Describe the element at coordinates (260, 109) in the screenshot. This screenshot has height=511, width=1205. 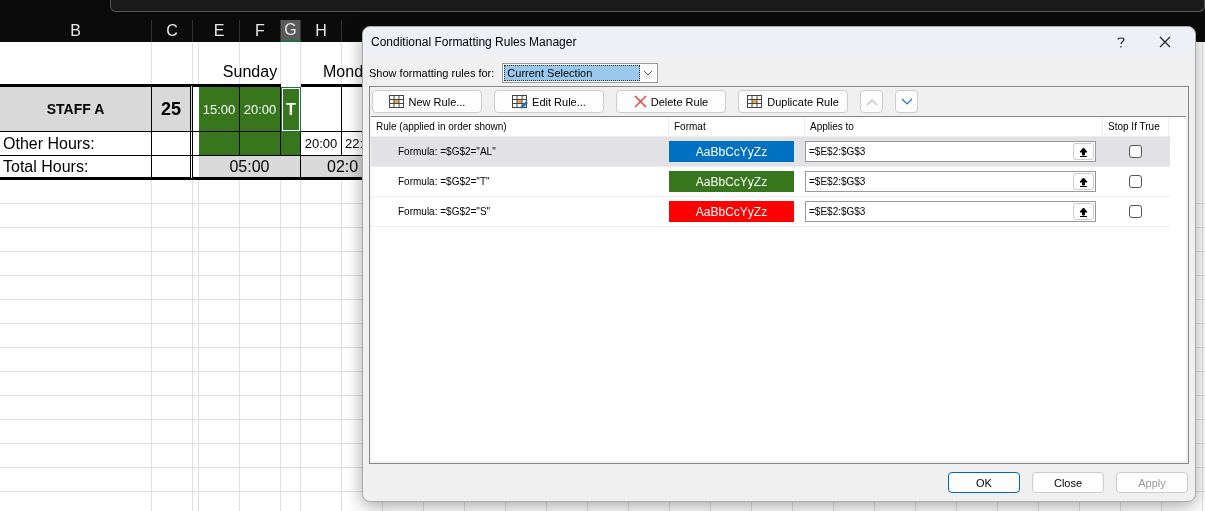
I see `shift-time: 20:00` at that location.